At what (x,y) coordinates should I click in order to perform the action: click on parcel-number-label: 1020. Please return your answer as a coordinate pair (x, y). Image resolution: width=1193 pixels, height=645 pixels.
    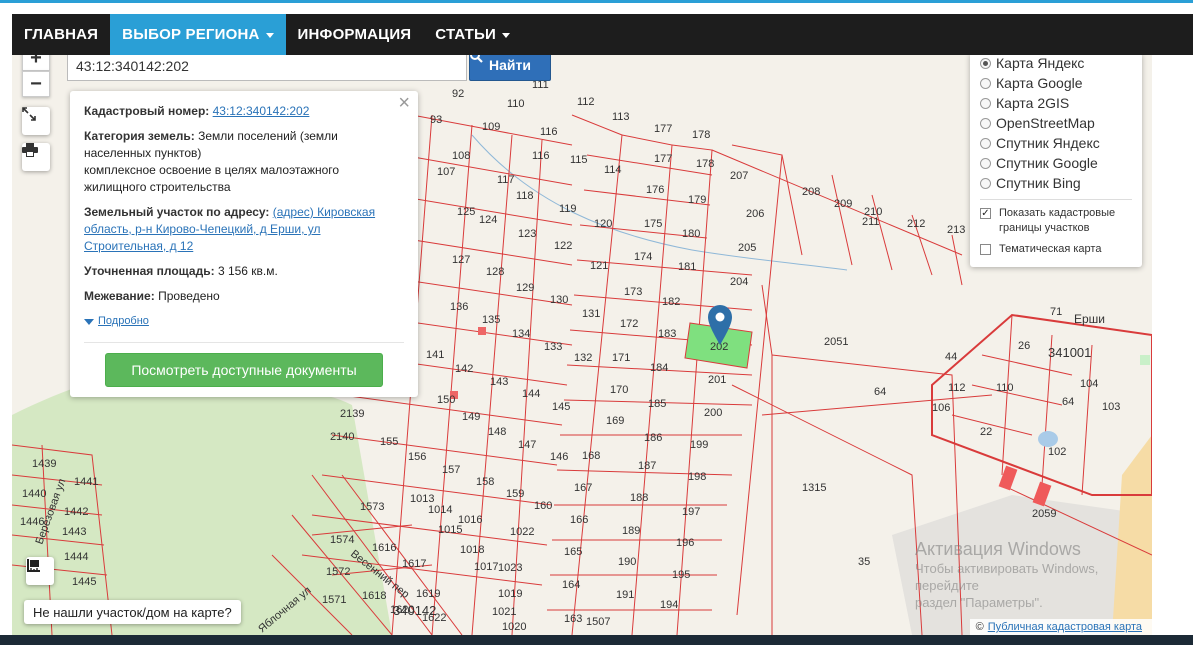
    Looking at the image, I should click on (514, 627).